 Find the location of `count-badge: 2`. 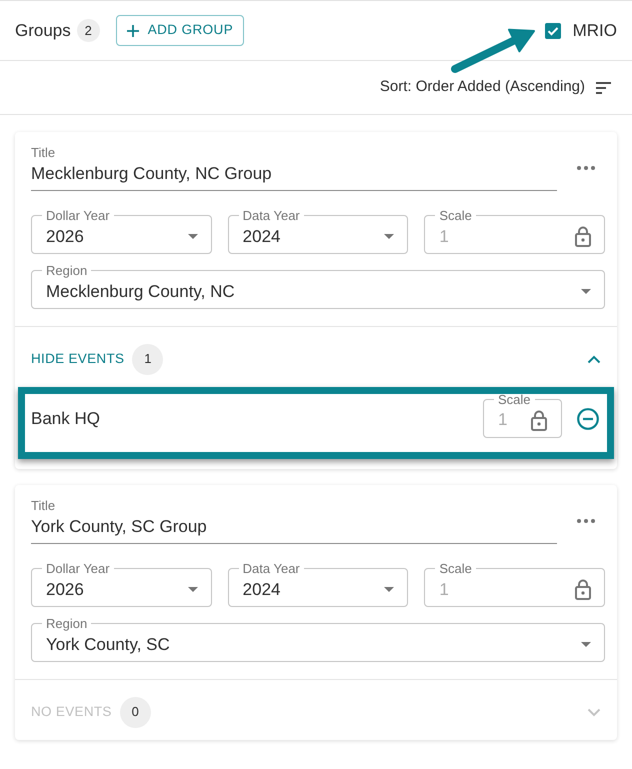

count-badge: 2 is located at coordinates (88, 30).